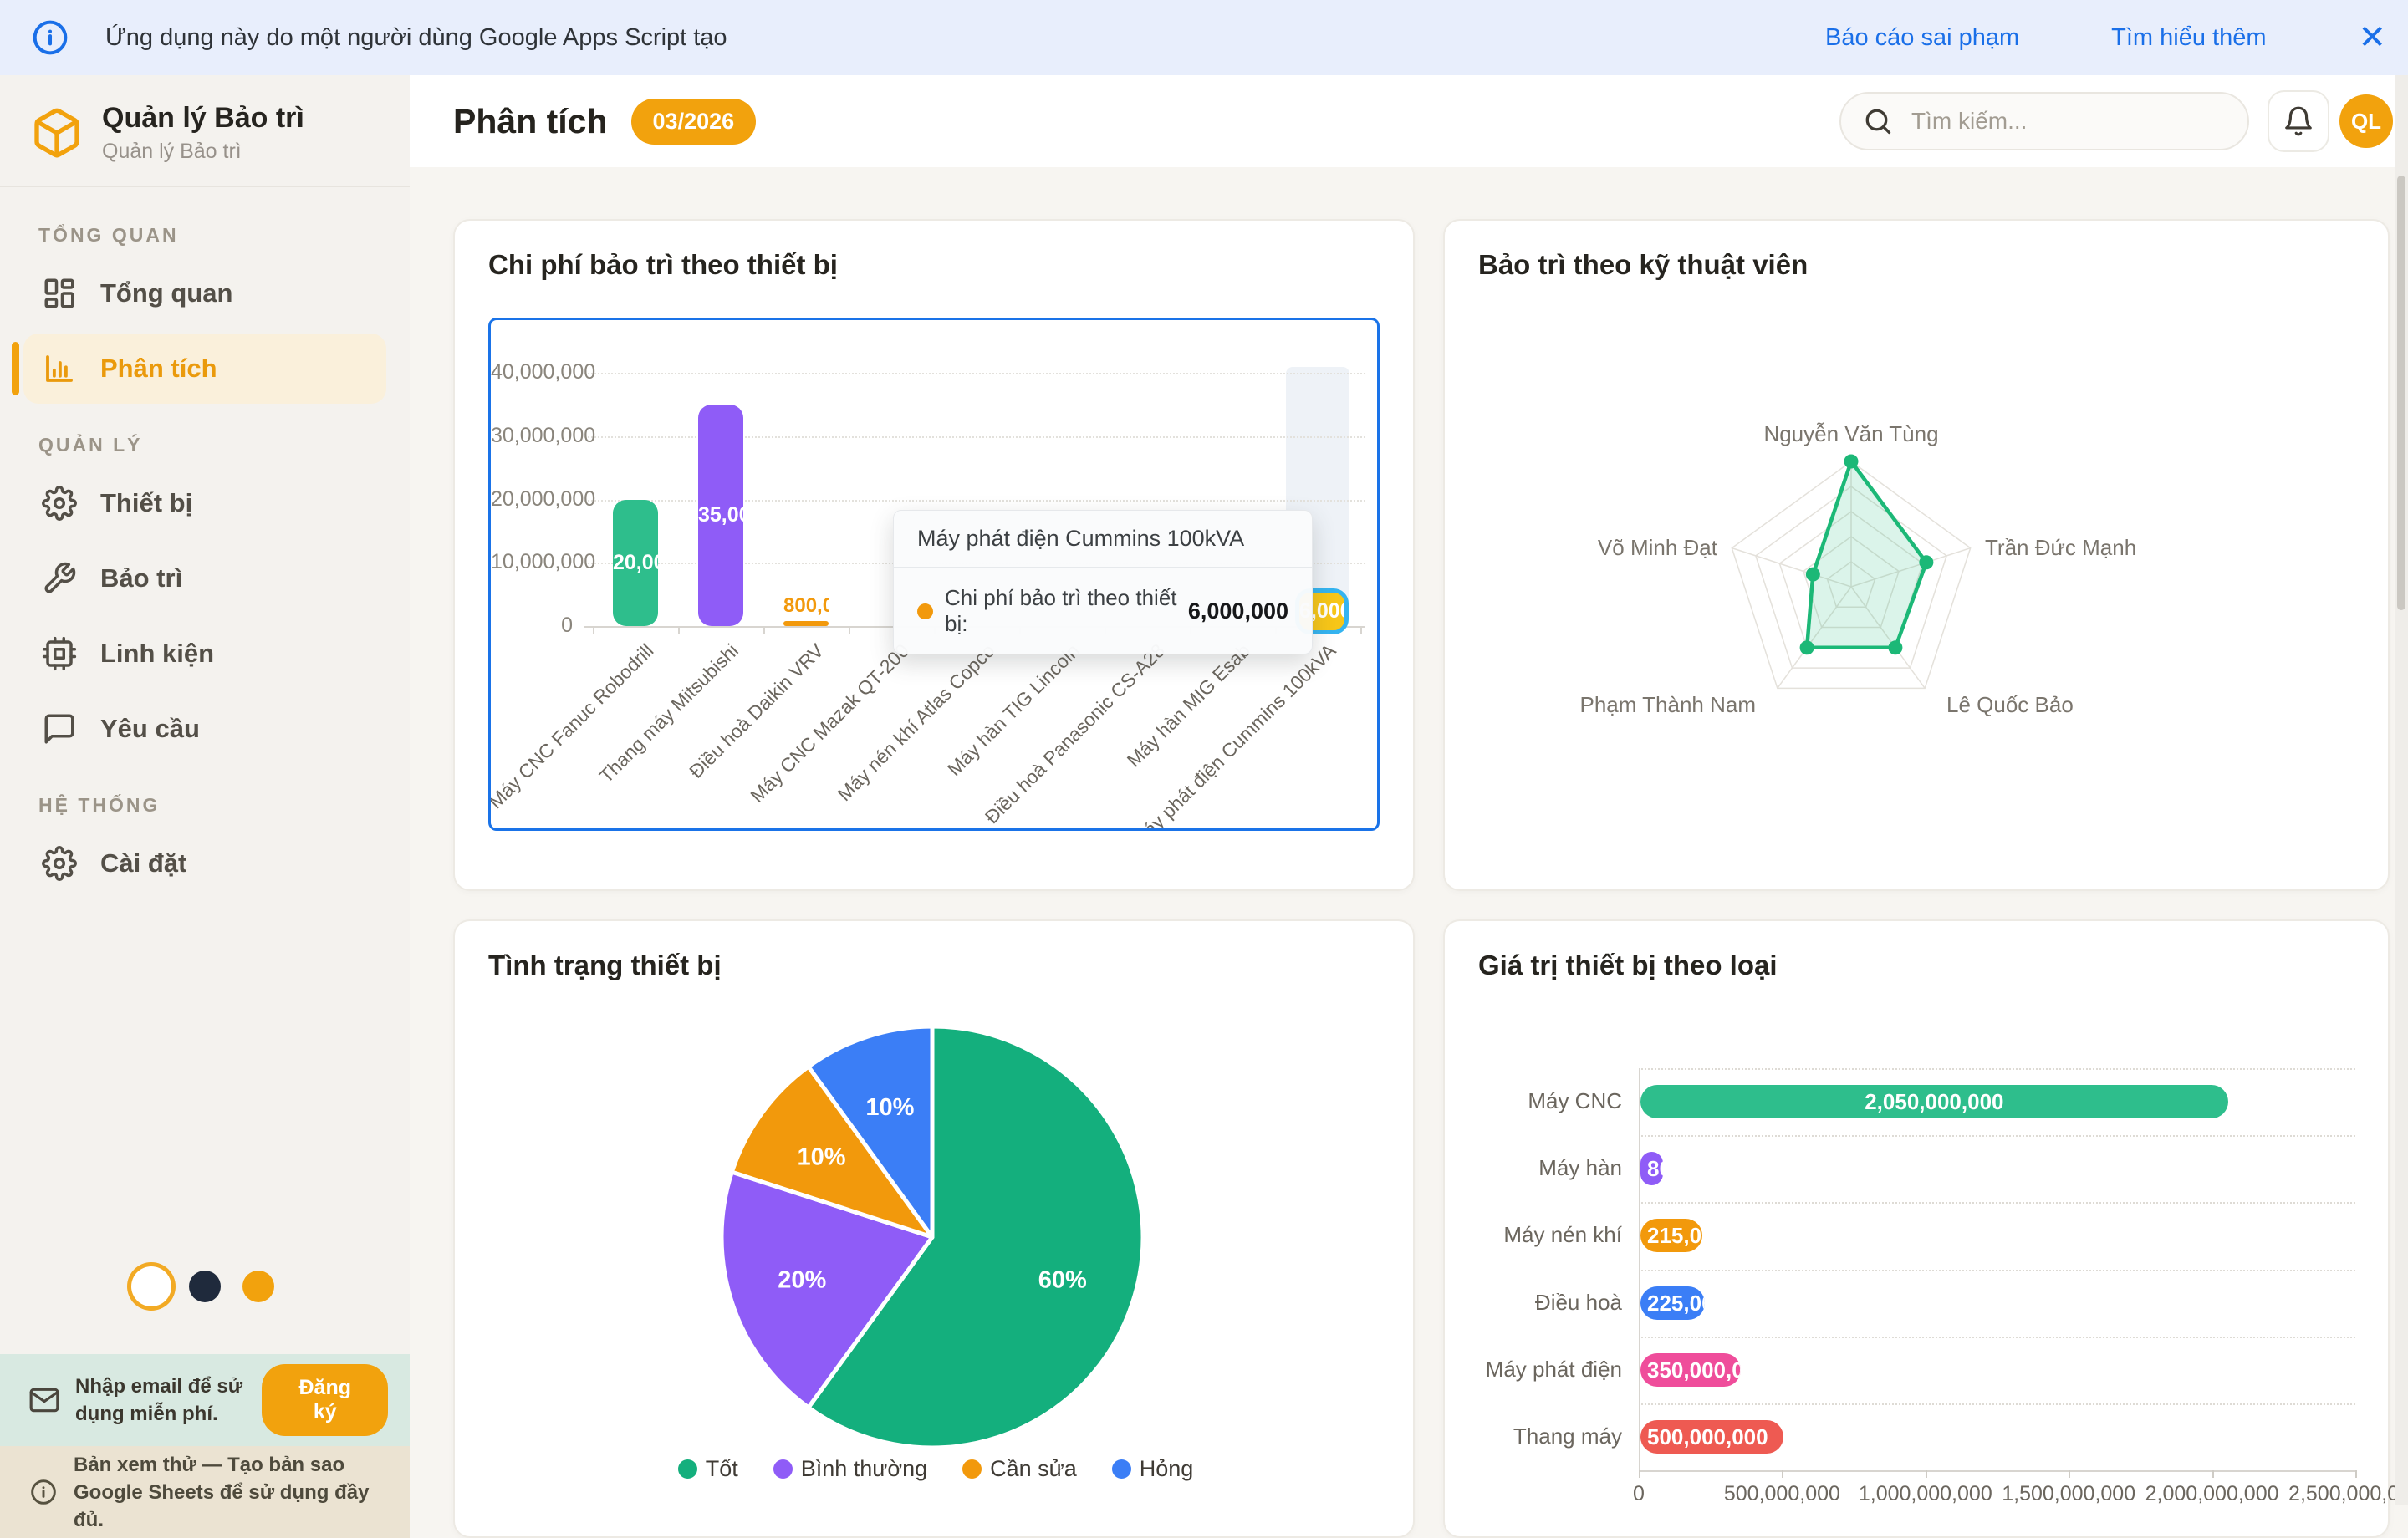 The image size is (2408, 1538). I want to click on legend-item-Cần sửa: Cần sửa, so click(1020, 1469).